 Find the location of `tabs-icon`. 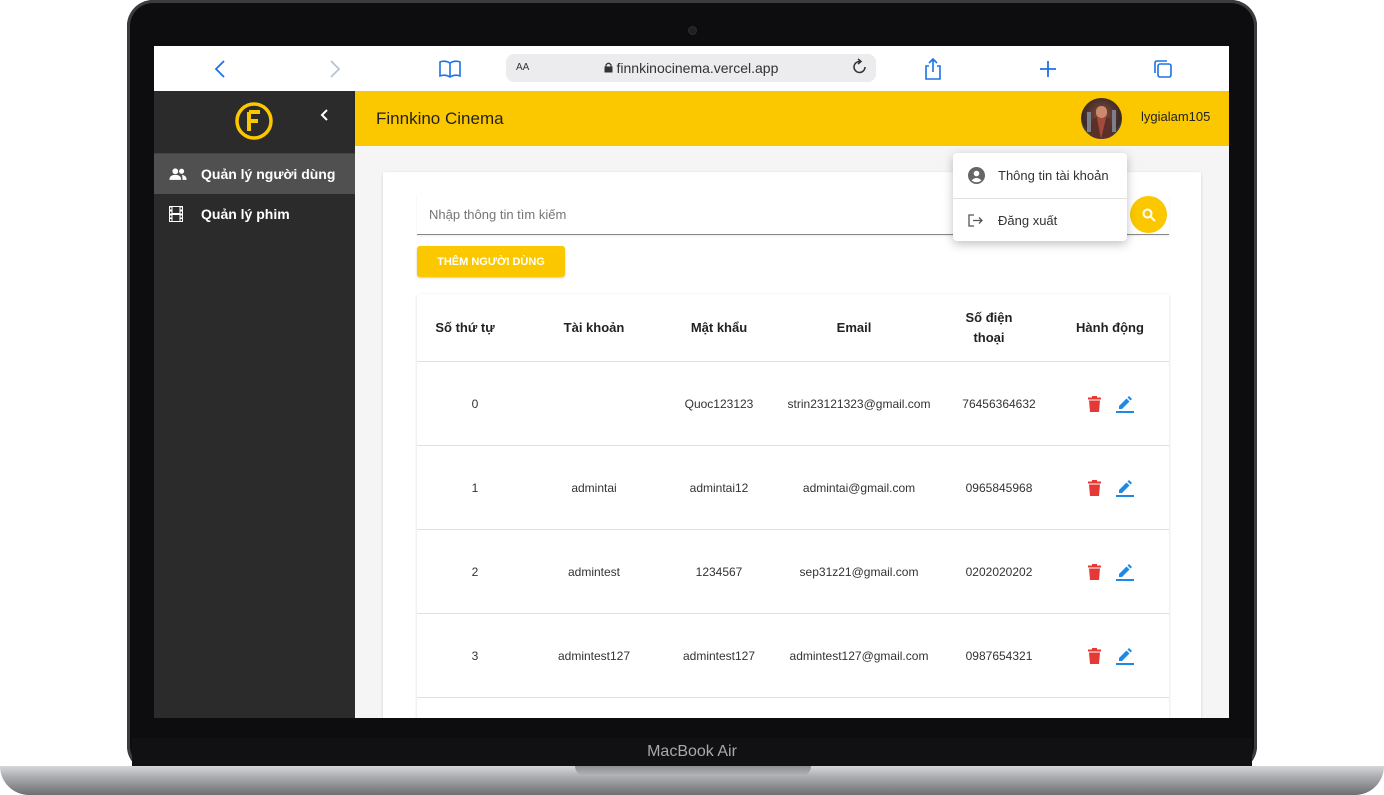

tabs-icon is located at coordinates (1163, 69).